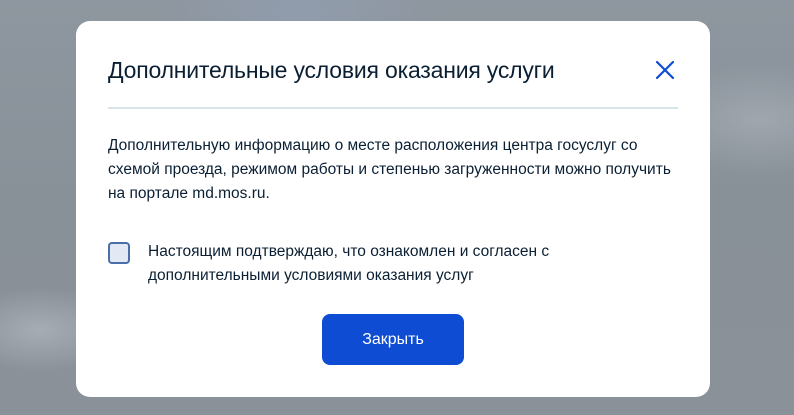 This screenshot has width=794, height=415. Describe the element at coordinates (393, 108) in the screenshot. I see `title-divider` at that location.